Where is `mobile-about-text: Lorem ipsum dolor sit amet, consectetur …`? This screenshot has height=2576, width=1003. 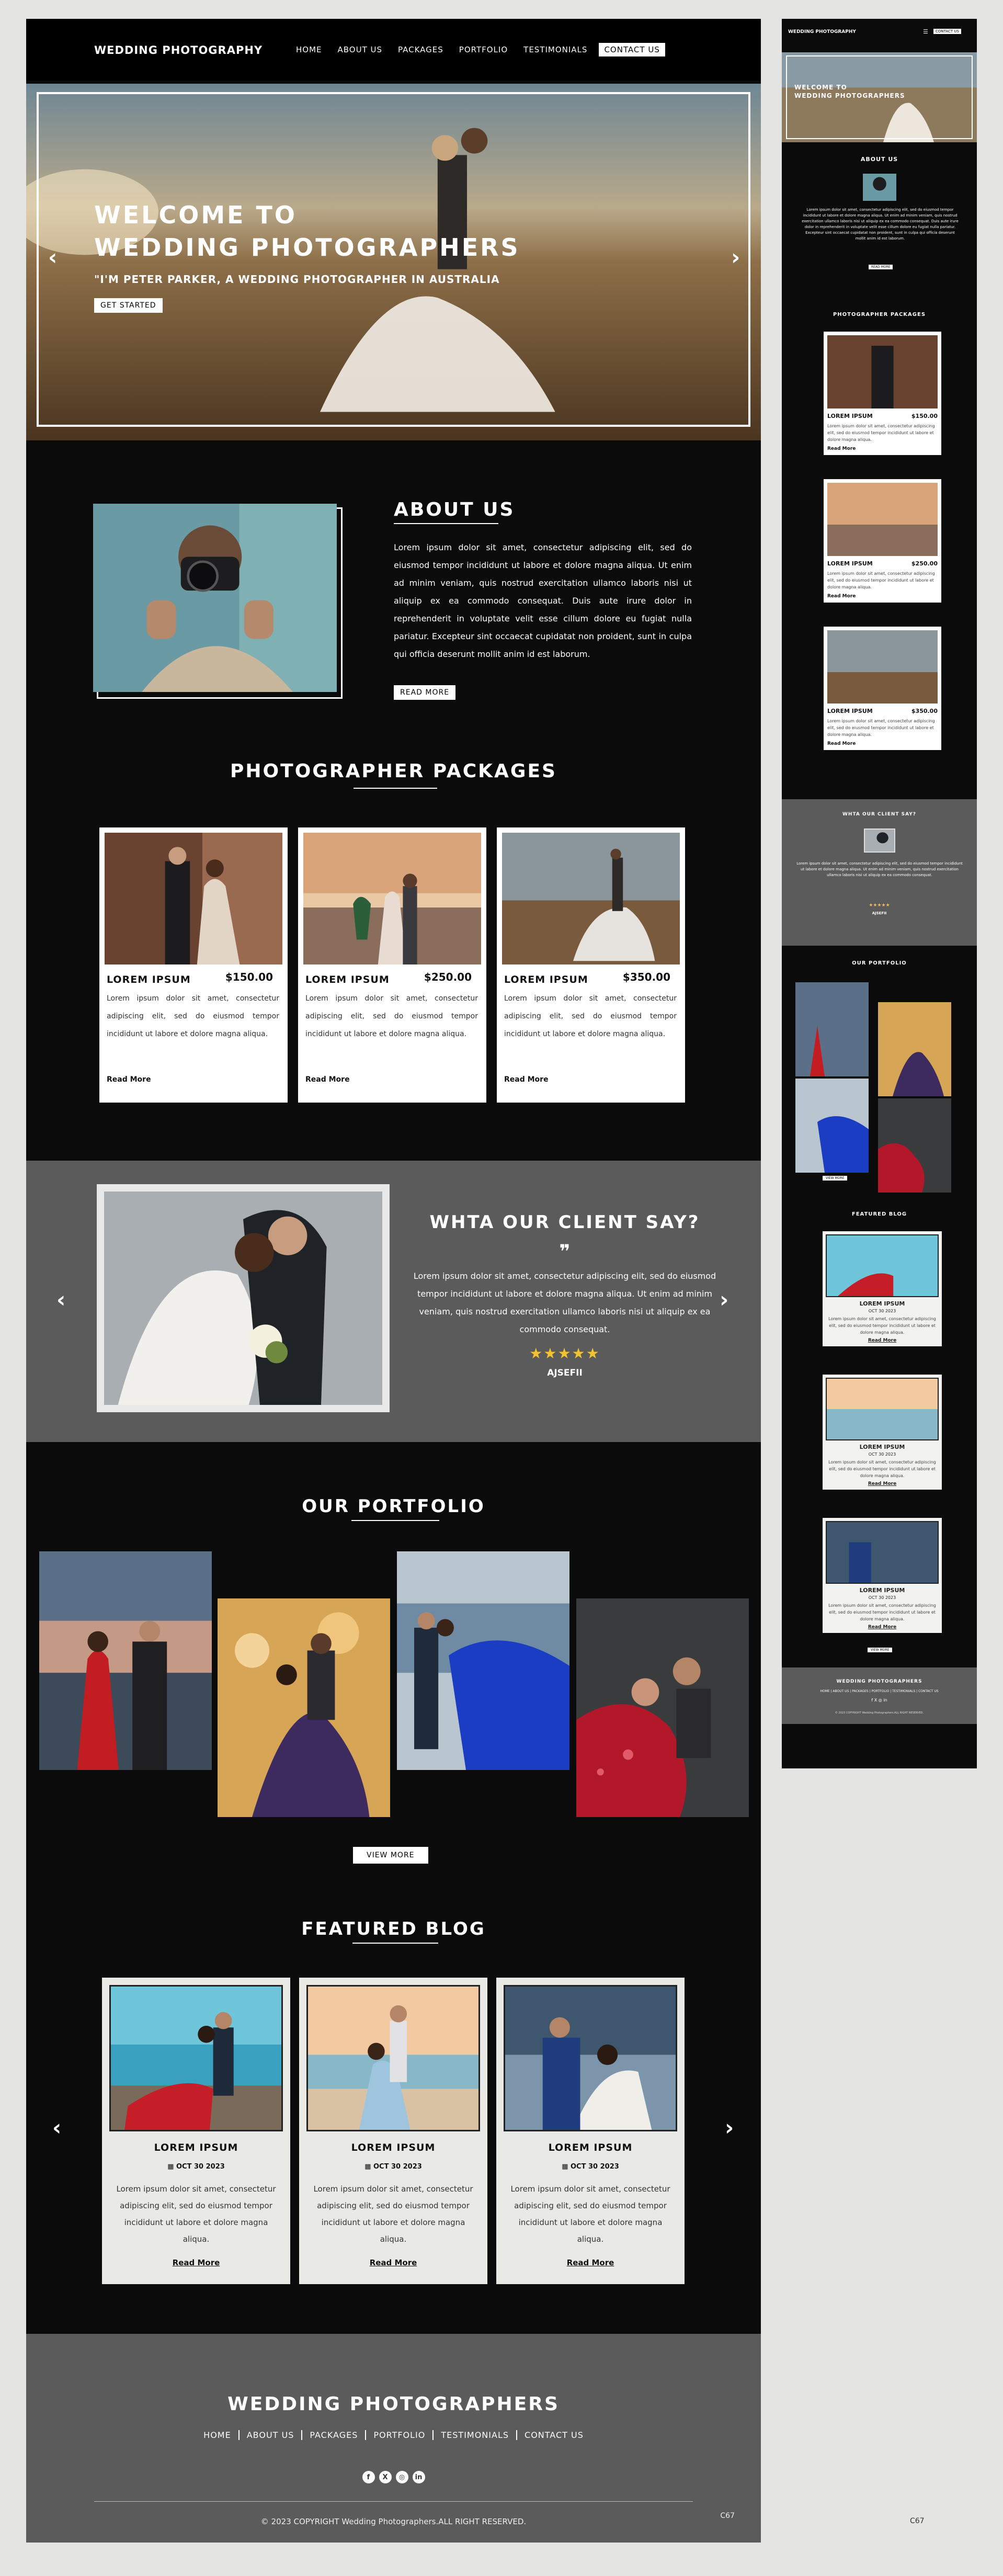 mobile-about-text: Lorem ipsum dolor sit amet, consectetur … is located at coordinates (880, 224).